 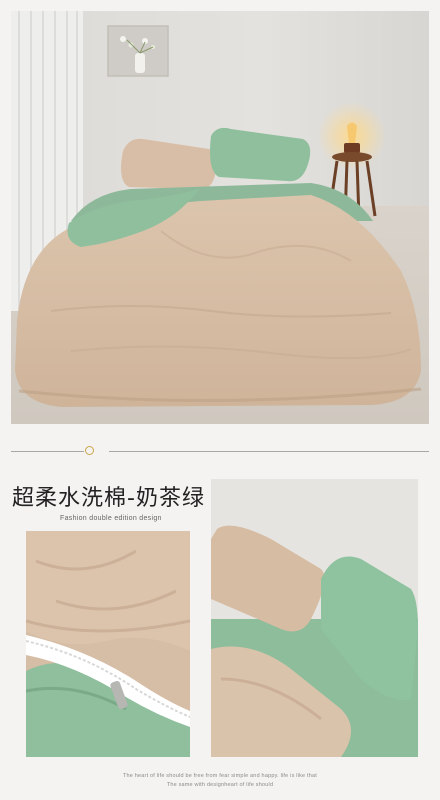 I want to click on section-divider, so click(x=220, y=451).